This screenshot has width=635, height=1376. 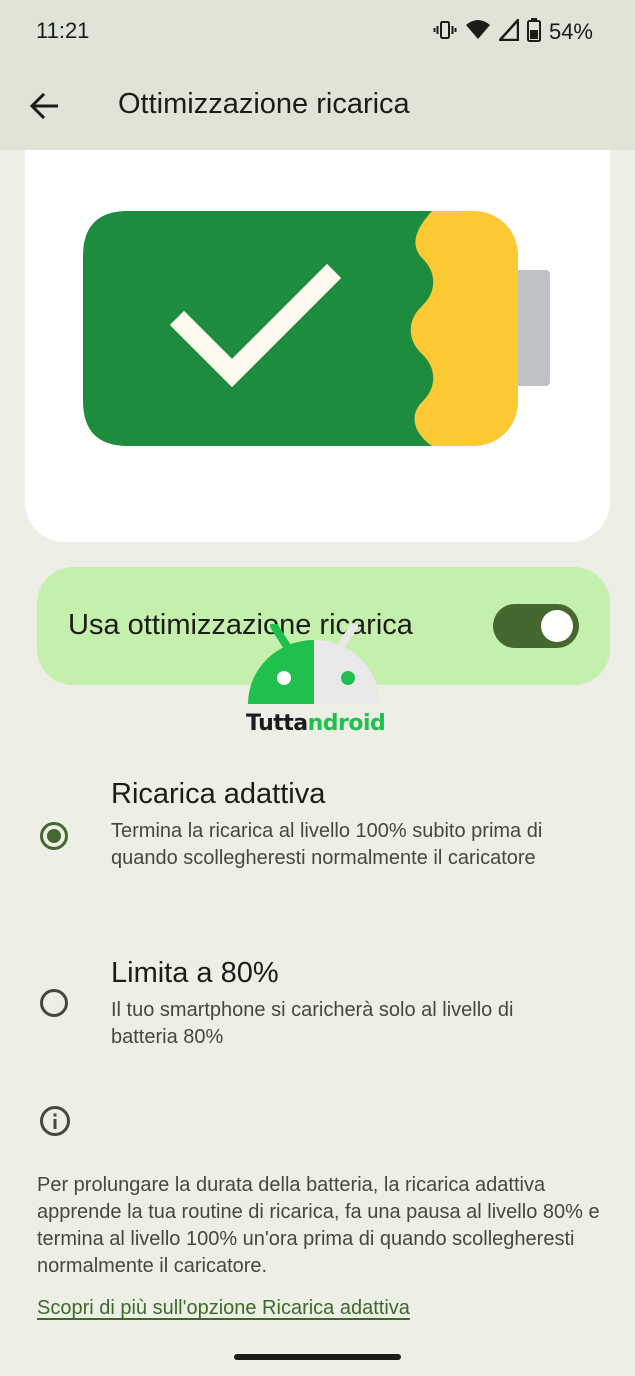 I want to click on back-button, so click(x=44, y=106).